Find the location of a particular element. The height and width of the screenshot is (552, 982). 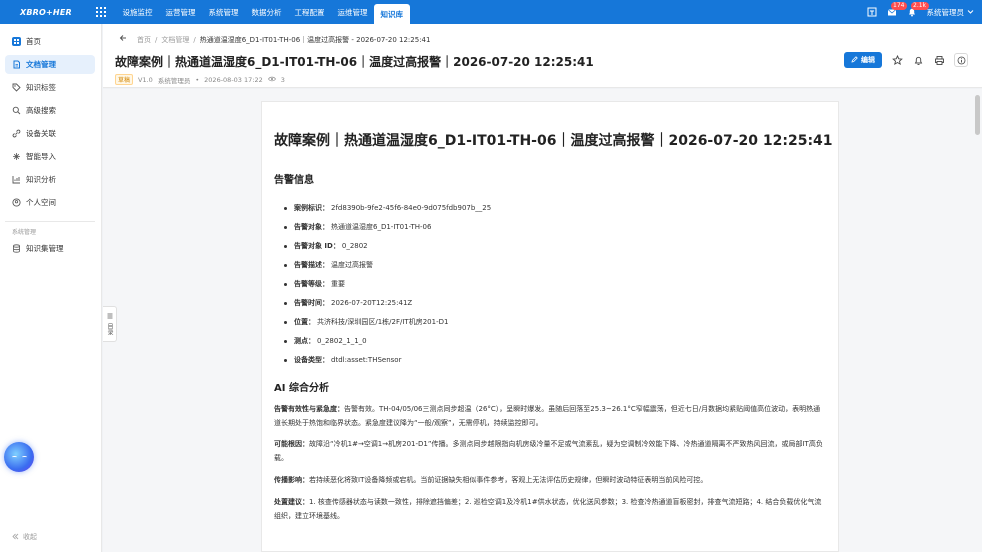

sidebar-item-label: 文档管理 is located at coordinates (41, 64).